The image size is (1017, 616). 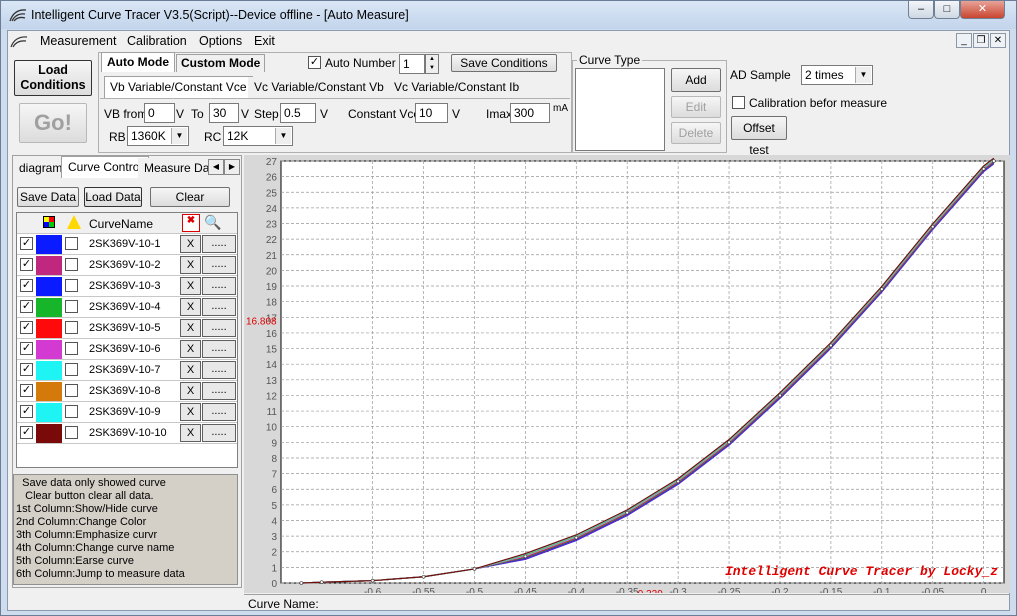 I want to click on curve-name: 2SK369V-10-1, so click(x=125, y=244).